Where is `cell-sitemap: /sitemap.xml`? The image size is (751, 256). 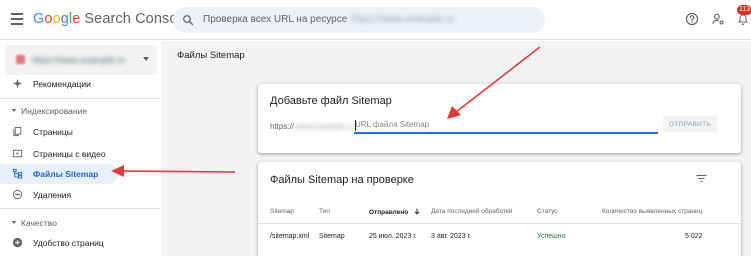 cell-sitemap: /sitemap.xml is located at coordinates (289, 237).